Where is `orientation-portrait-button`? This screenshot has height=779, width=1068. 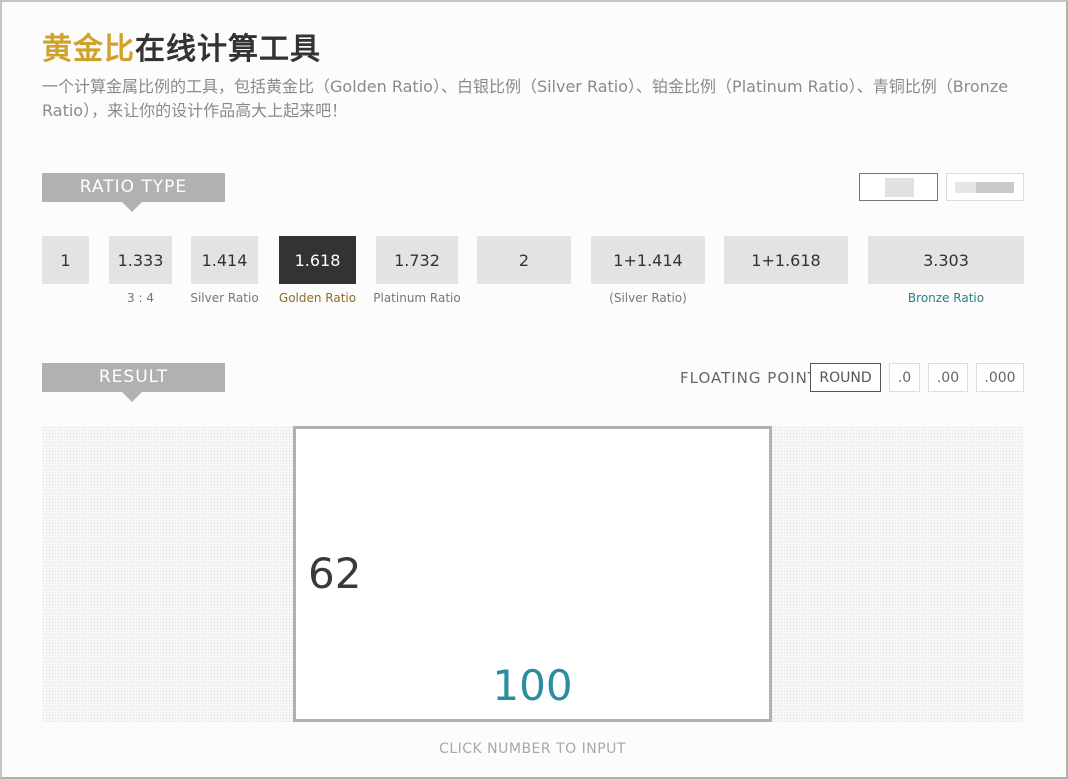
orientation-portrait-button is located at coordinates (898, 187).